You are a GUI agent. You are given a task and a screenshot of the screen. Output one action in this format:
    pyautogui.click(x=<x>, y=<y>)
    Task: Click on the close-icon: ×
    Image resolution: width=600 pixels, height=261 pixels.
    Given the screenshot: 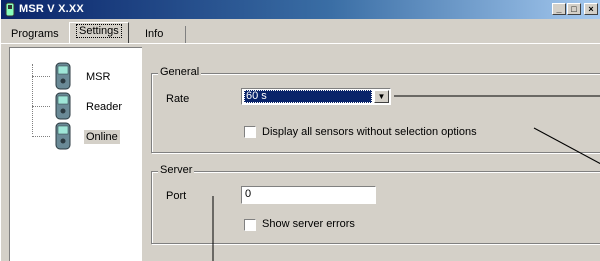 What is the action you would take?
    pyautogui.click(x=591, y=9)
    